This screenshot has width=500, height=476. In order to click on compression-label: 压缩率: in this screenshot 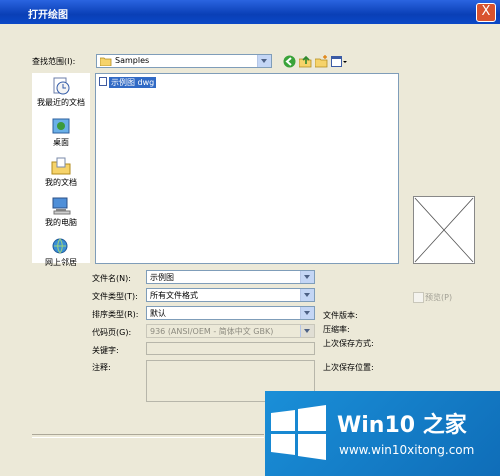, I will do `click(336, 329)`.